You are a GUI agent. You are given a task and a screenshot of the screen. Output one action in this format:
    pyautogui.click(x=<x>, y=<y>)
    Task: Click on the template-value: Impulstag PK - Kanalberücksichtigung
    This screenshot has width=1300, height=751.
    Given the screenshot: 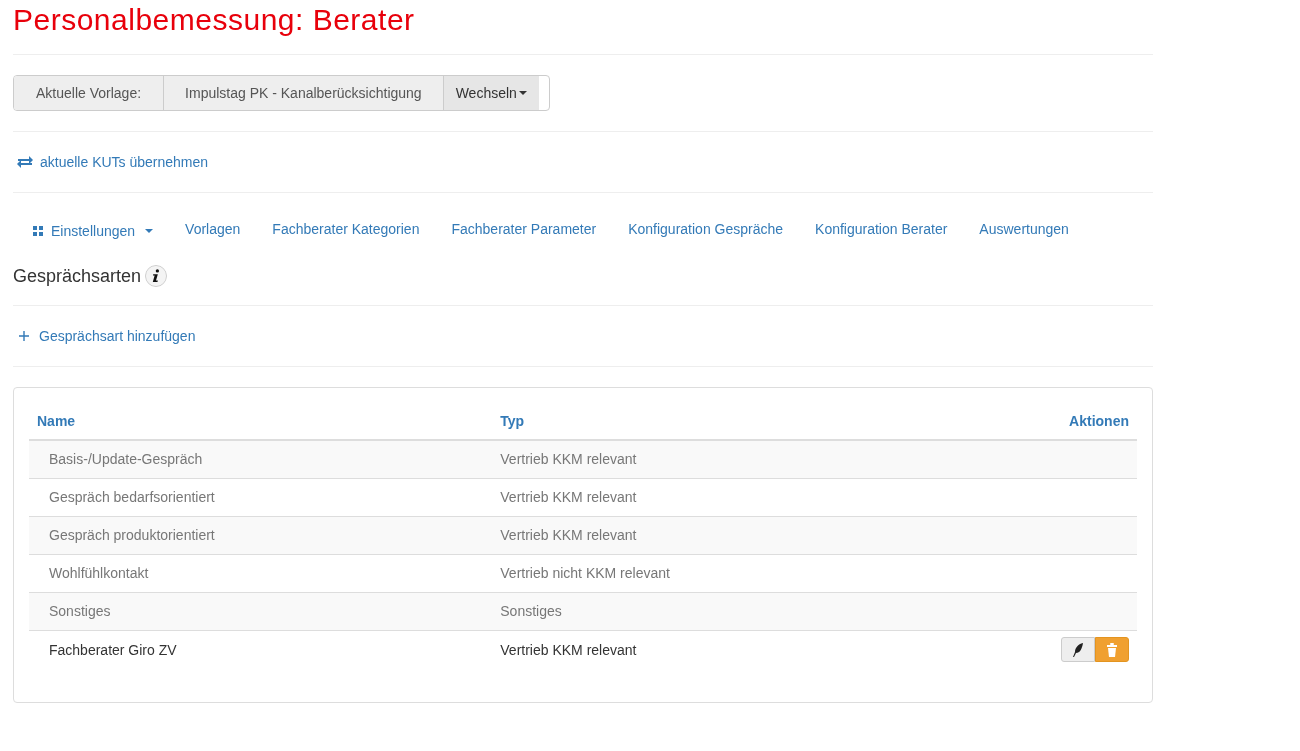 What is the action you would take?
    pyautogui.click(x=304, y=93)
    